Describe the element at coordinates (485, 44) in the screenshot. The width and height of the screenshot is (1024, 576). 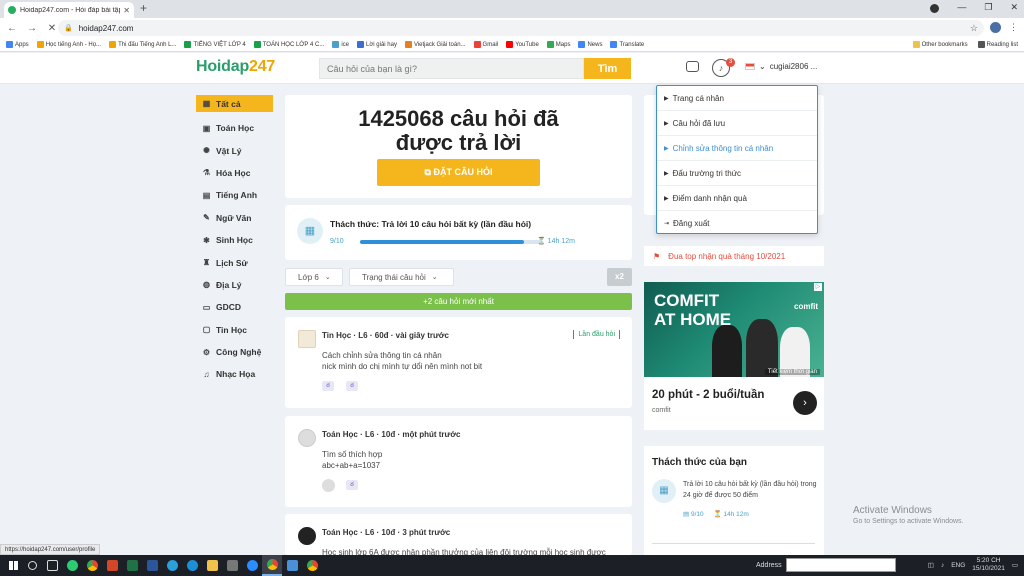
I see `bookmark-item: Gmail` at that location.